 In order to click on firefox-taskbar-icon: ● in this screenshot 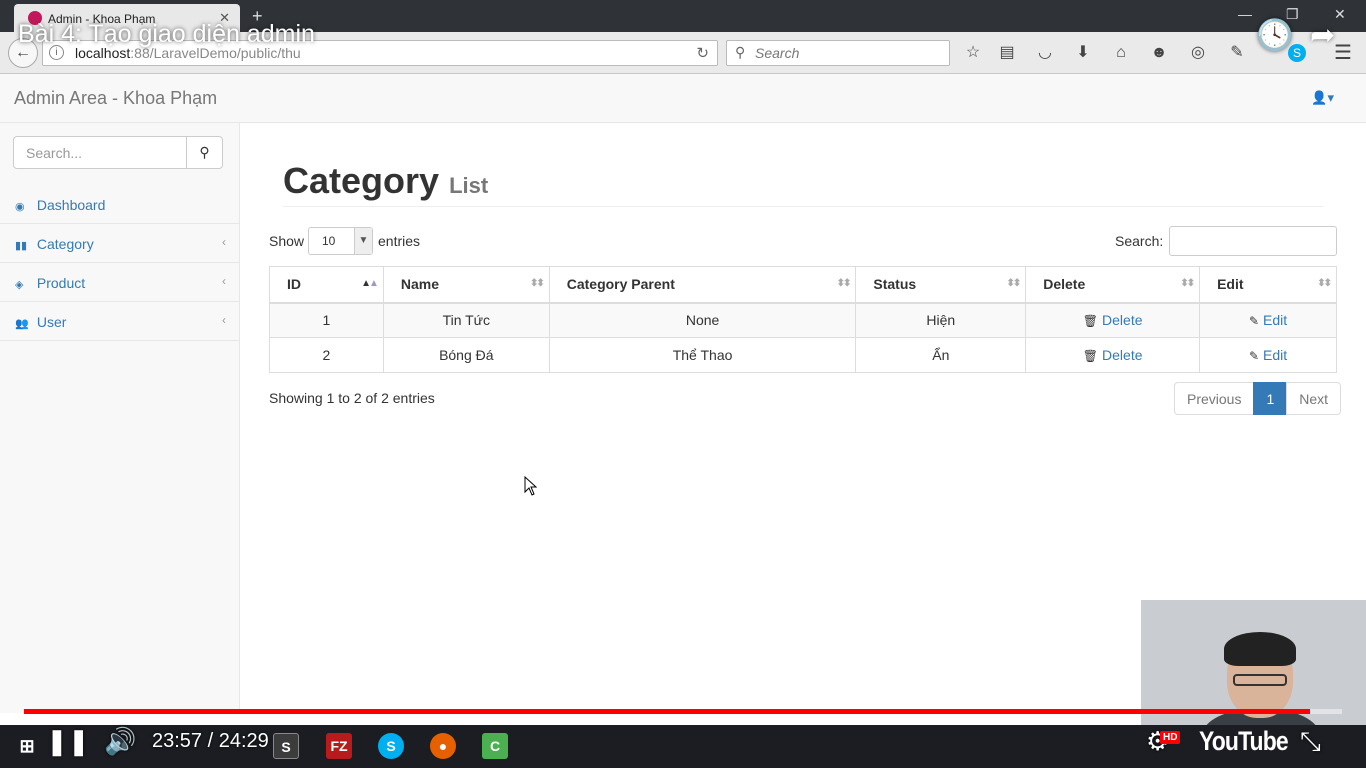, I will do `click(443, 746)`.